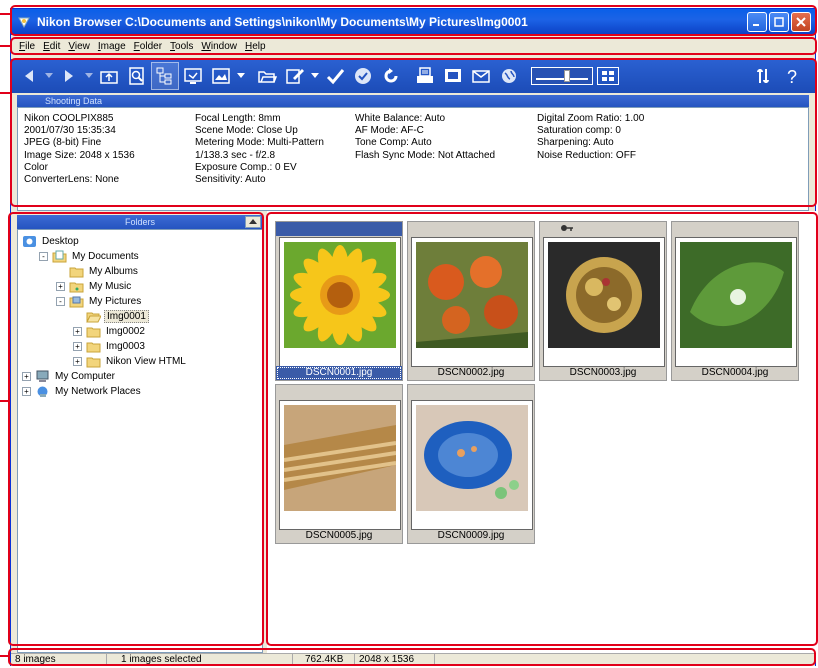 This screenshot has height=668, width=818. I want to click on status-bar-callout, so click(412, 657).